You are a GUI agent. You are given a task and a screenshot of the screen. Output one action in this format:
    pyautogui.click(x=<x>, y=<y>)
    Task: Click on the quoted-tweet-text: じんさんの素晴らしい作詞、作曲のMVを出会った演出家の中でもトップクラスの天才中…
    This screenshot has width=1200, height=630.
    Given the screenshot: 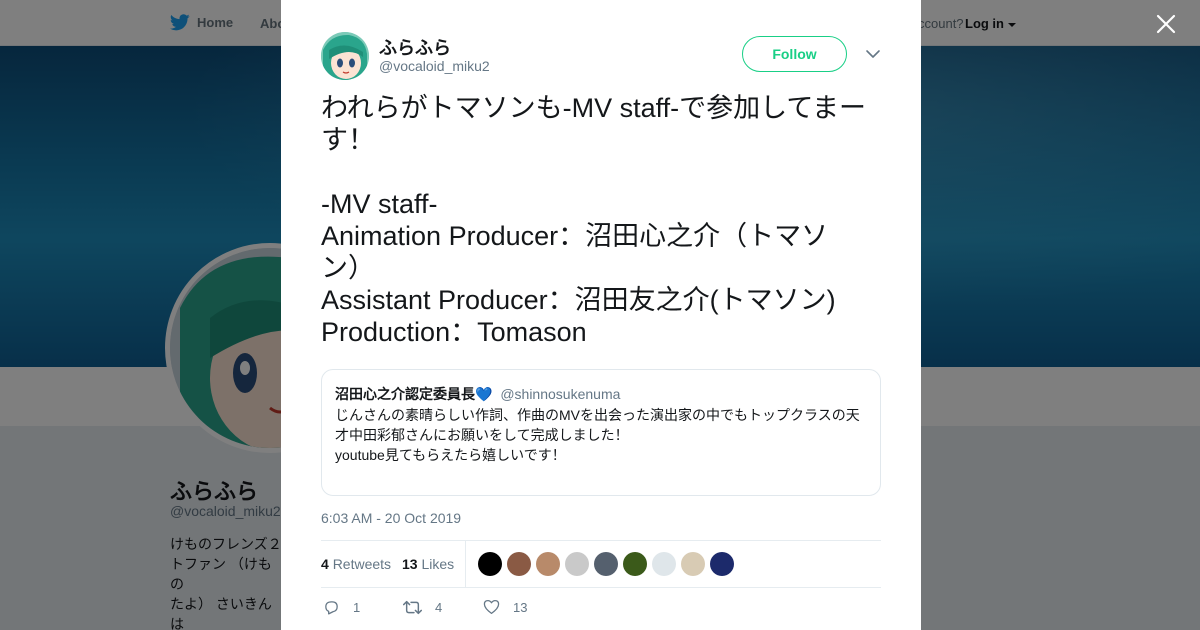 What is the action you would take?
    pyautogui.click(x=597, y=435)
    